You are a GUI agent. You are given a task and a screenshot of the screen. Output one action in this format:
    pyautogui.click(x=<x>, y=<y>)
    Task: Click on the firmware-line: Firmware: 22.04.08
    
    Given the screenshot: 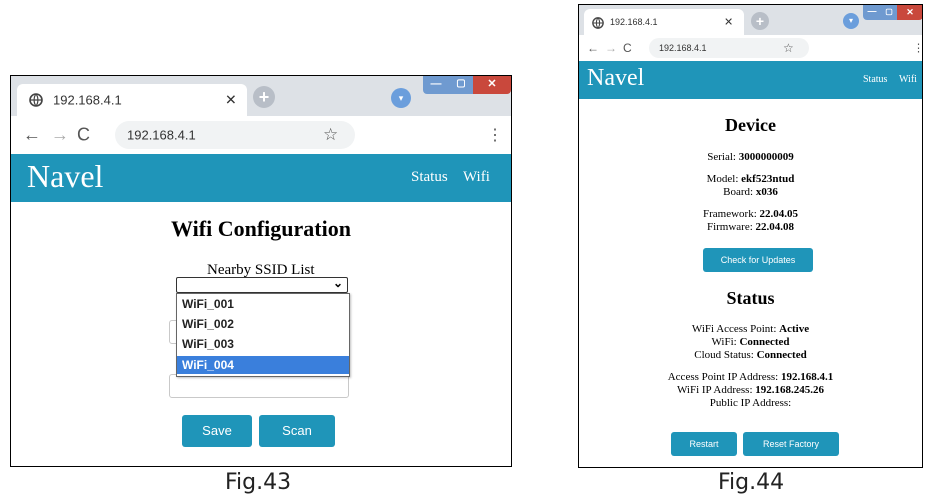 What is the action you would take?
    pyautogui.click(x=750, y=227)
    